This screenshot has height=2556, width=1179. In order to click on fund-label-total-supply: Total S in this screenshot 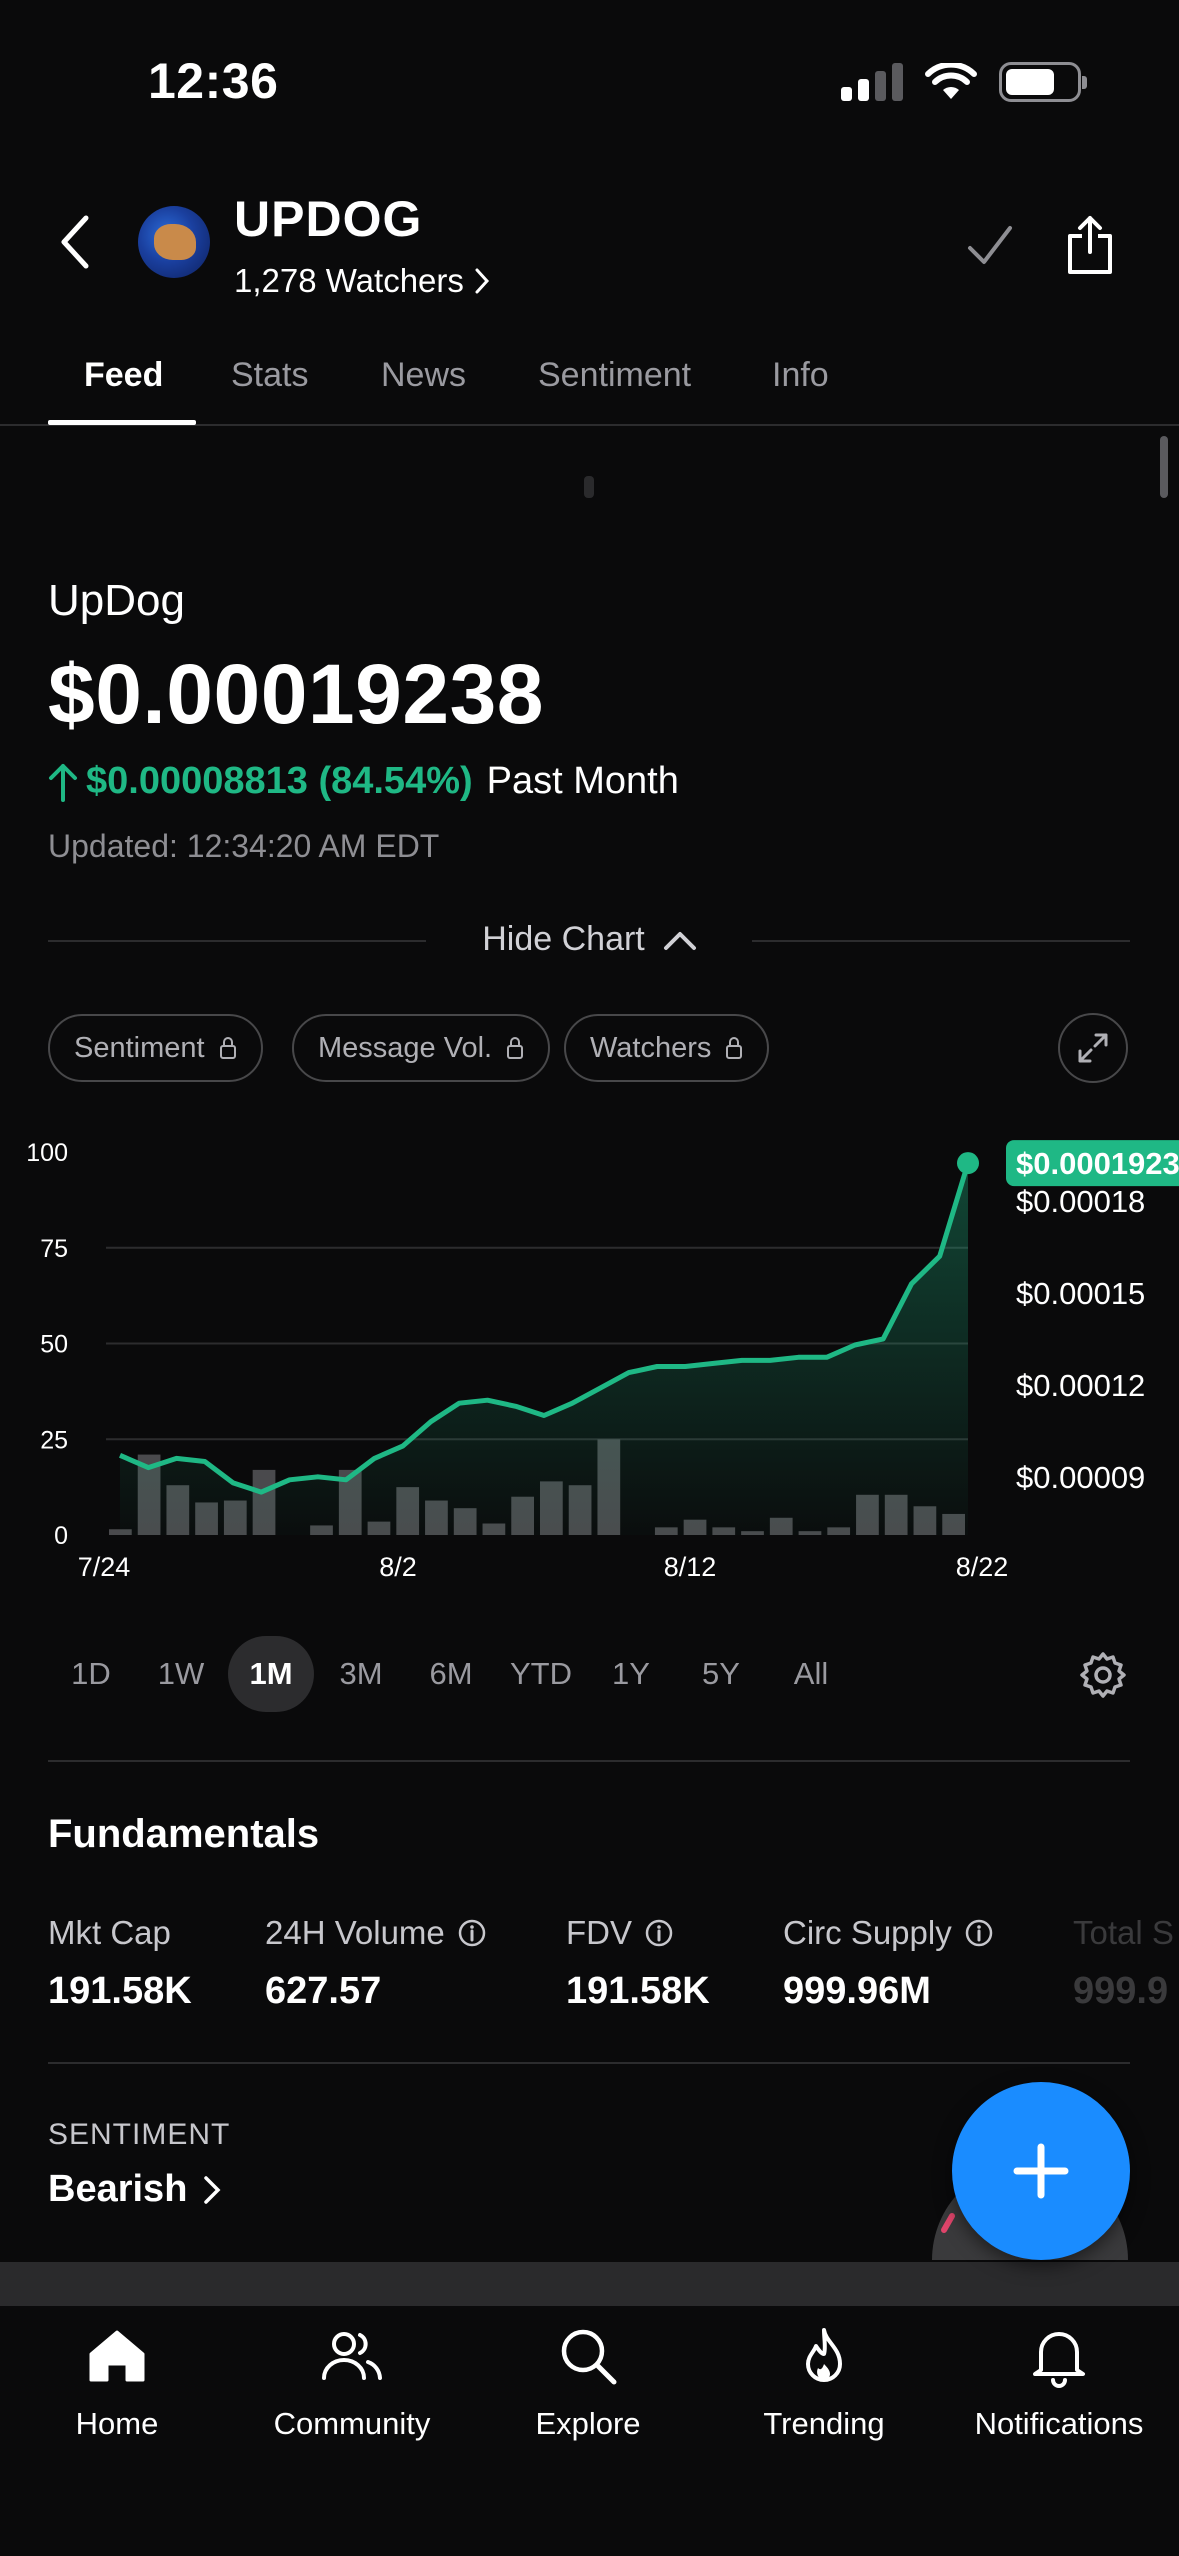, I will do `click(1126, 1933)`.